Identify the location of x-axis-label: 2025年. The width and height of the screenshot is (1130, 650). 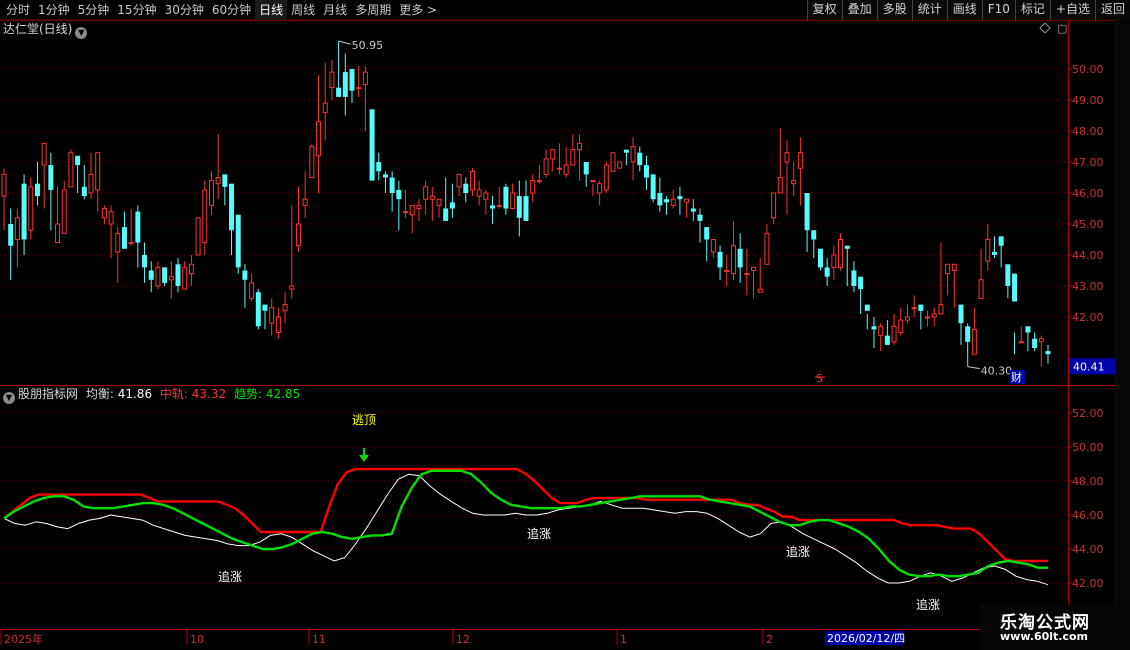
(23, 639).